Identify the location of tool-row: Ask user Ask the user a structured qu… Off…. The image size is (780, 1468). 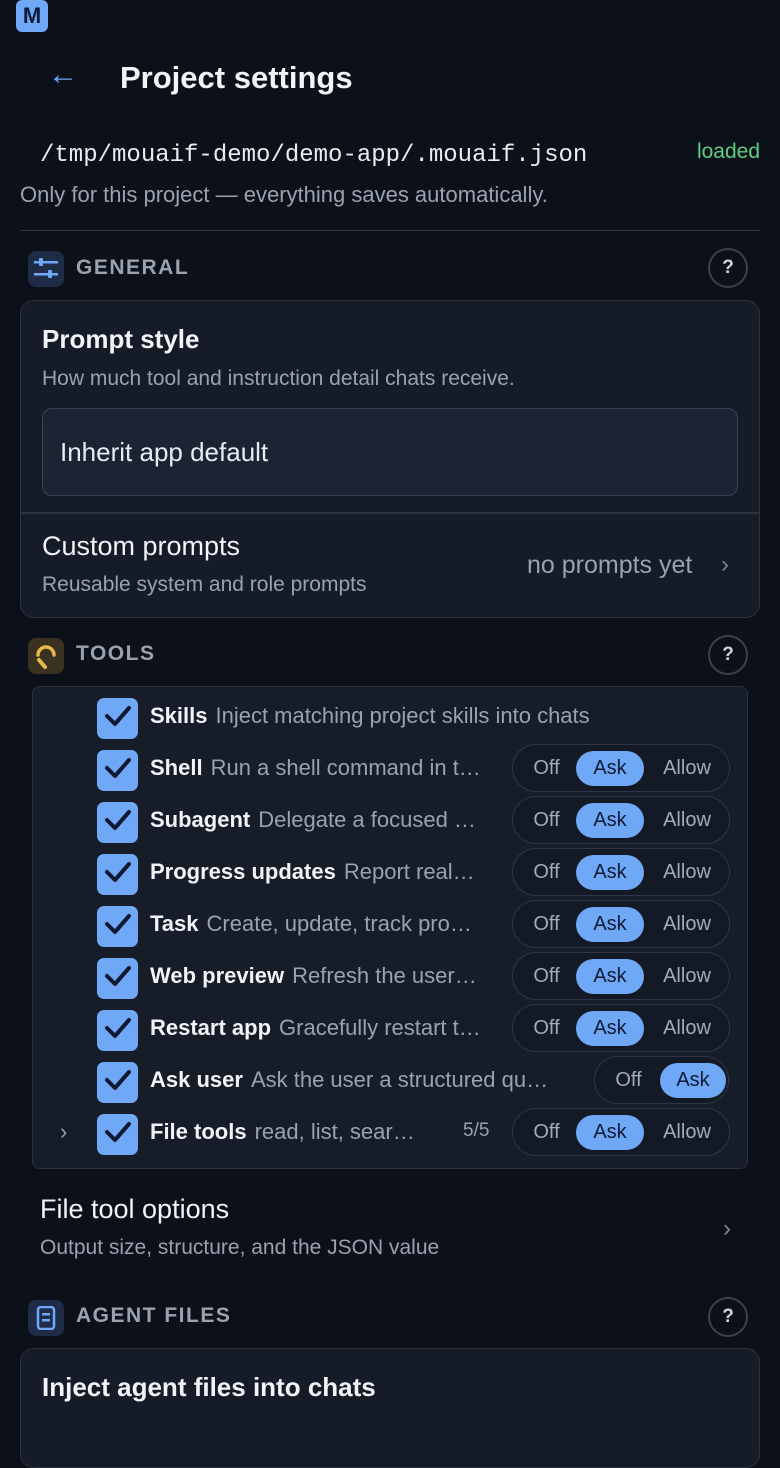
(390, 1082).